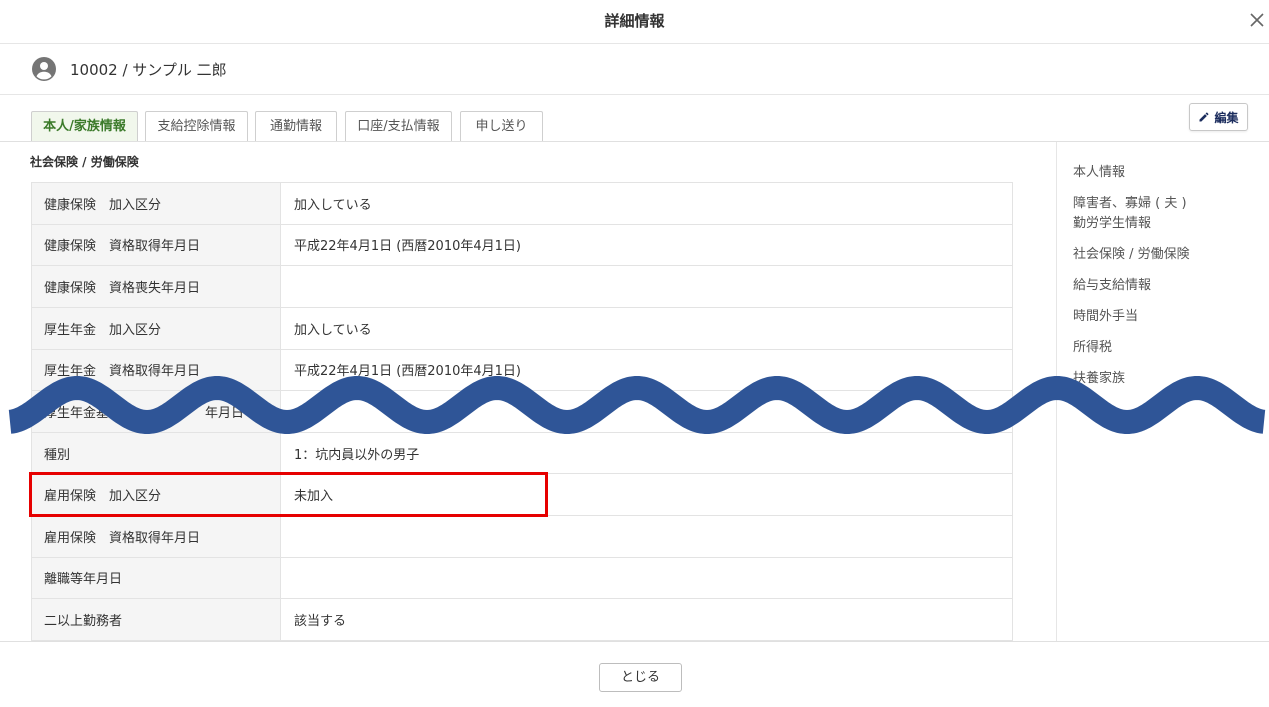 The height and width of the screenshot is (707, 1269). I want to click on tab-payment-deduction: 支給控除情報, so click(196, 126).